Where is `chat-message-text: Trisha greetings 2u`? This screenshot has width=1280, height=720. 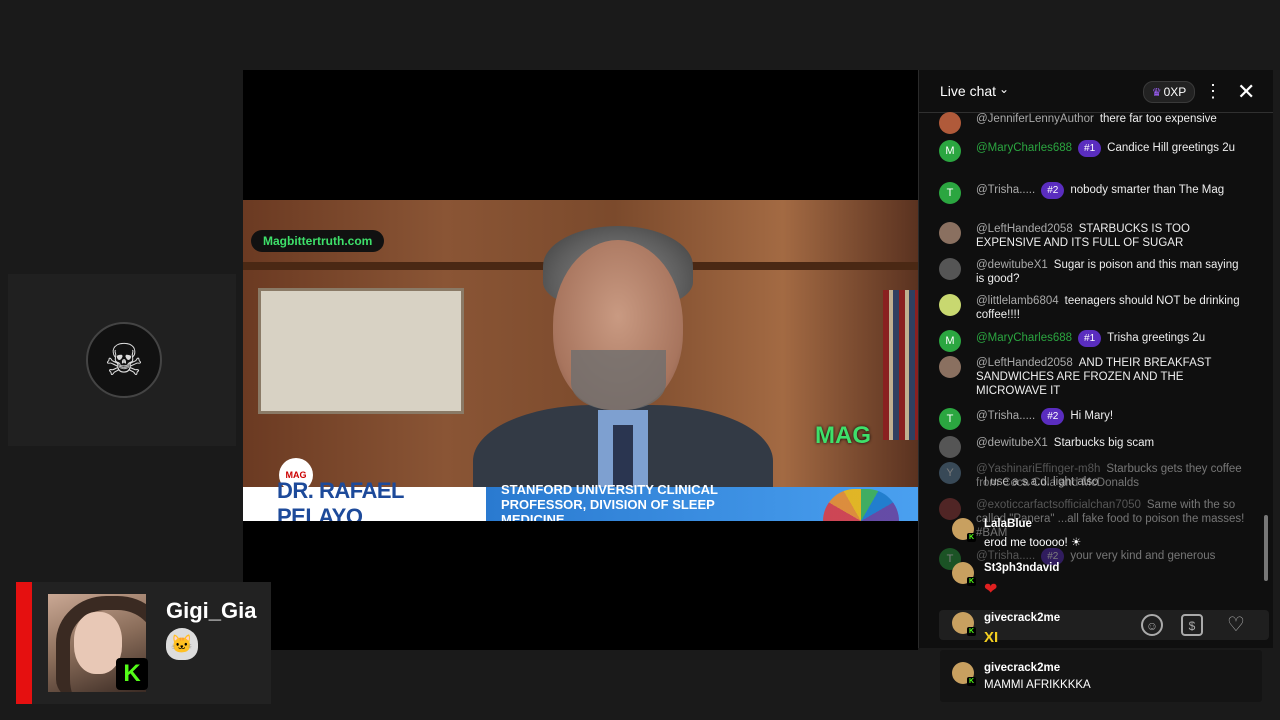 chat-message-text: Trisha greetings 2u is located at coordinates (1156, 338).